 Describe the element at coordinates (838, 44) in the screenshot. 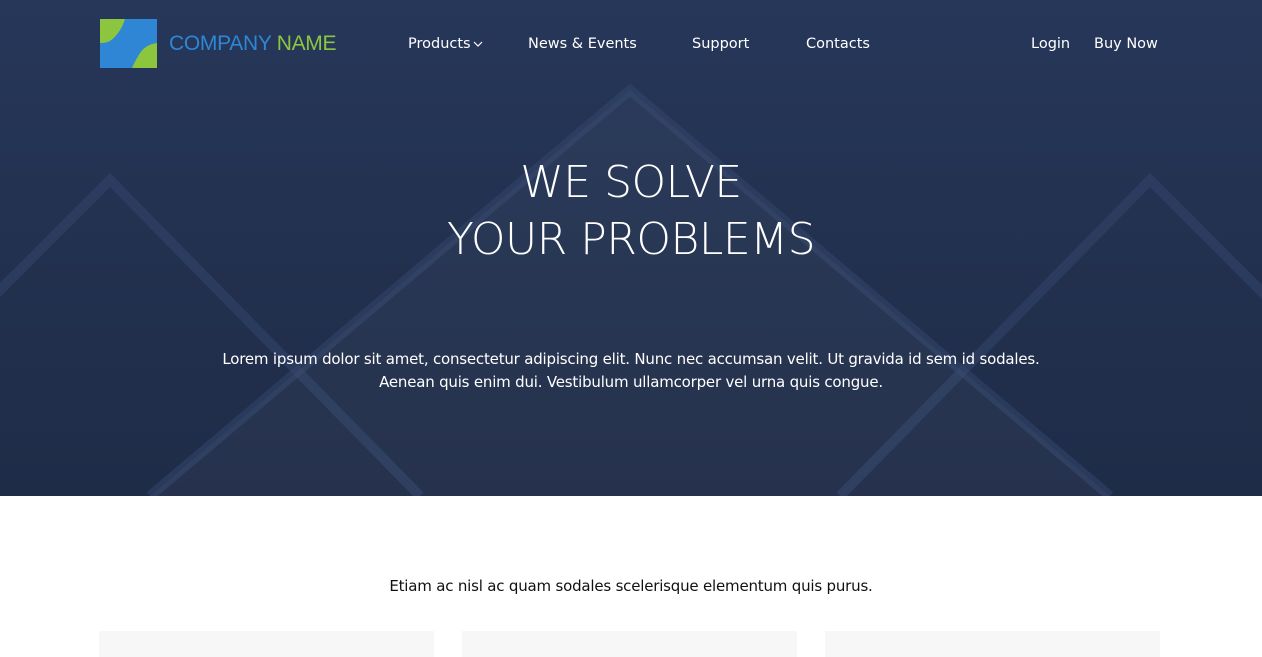

I see `nav-contacts: Contacts` at that location.